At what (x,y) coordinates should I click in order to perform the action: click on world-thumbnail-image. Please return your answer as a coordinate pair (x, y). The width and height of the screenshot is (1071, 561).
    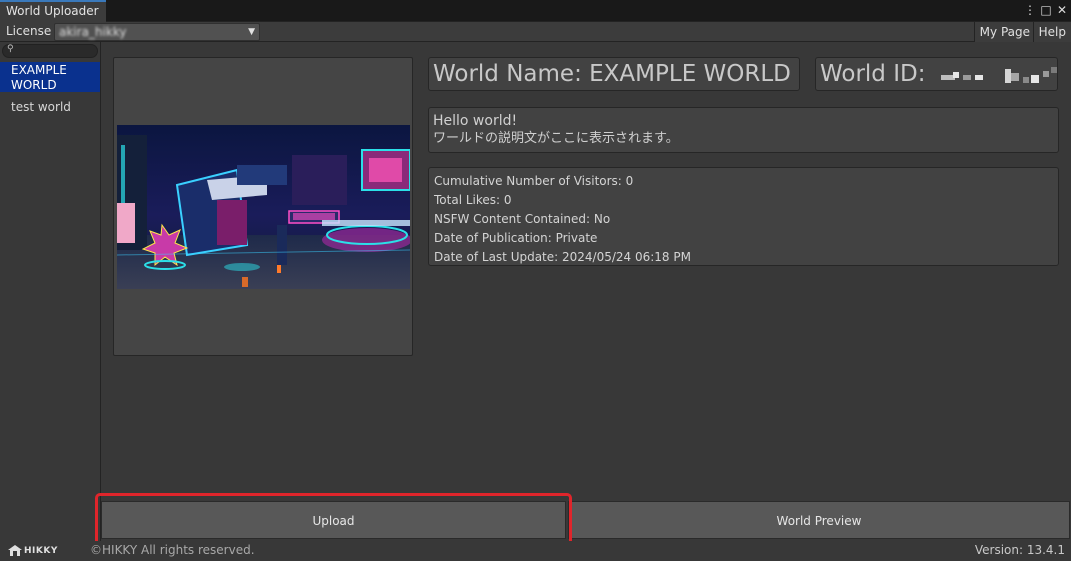
    Looking at the image, I should click on (263, 207).